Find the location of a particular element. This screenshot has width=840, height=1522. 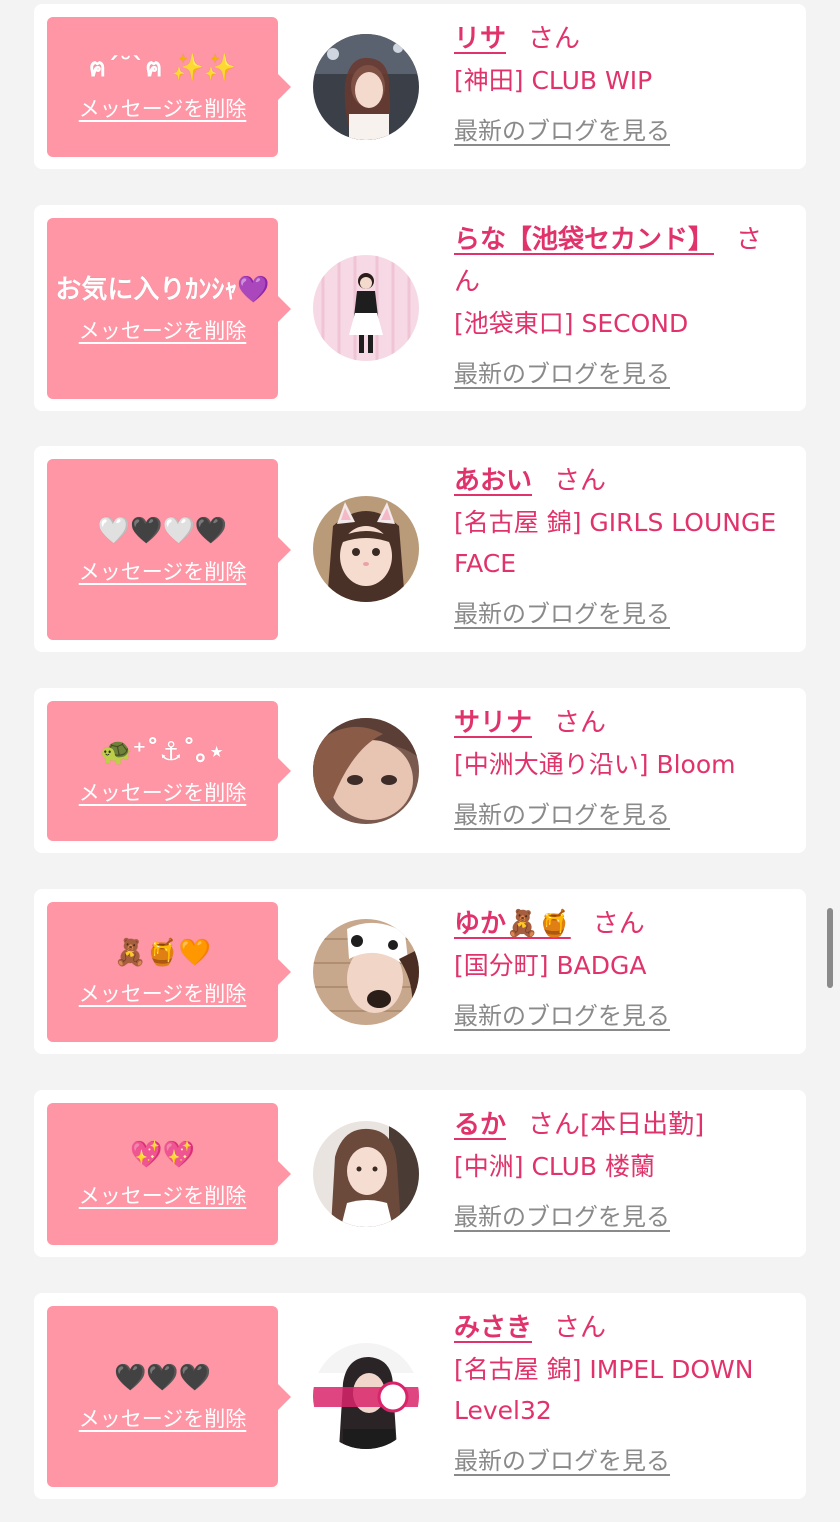

girl-info: ゆか🧸🍯 さん [国分町] BADGA 最新のブログを見る is located at coordinates (621, 967).